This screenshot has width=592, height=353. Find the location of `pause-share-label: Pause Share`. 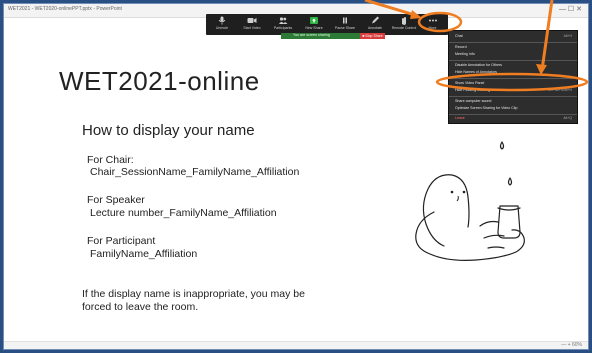

pause-share-label: Pause Share is located at coordinates (345, 28).